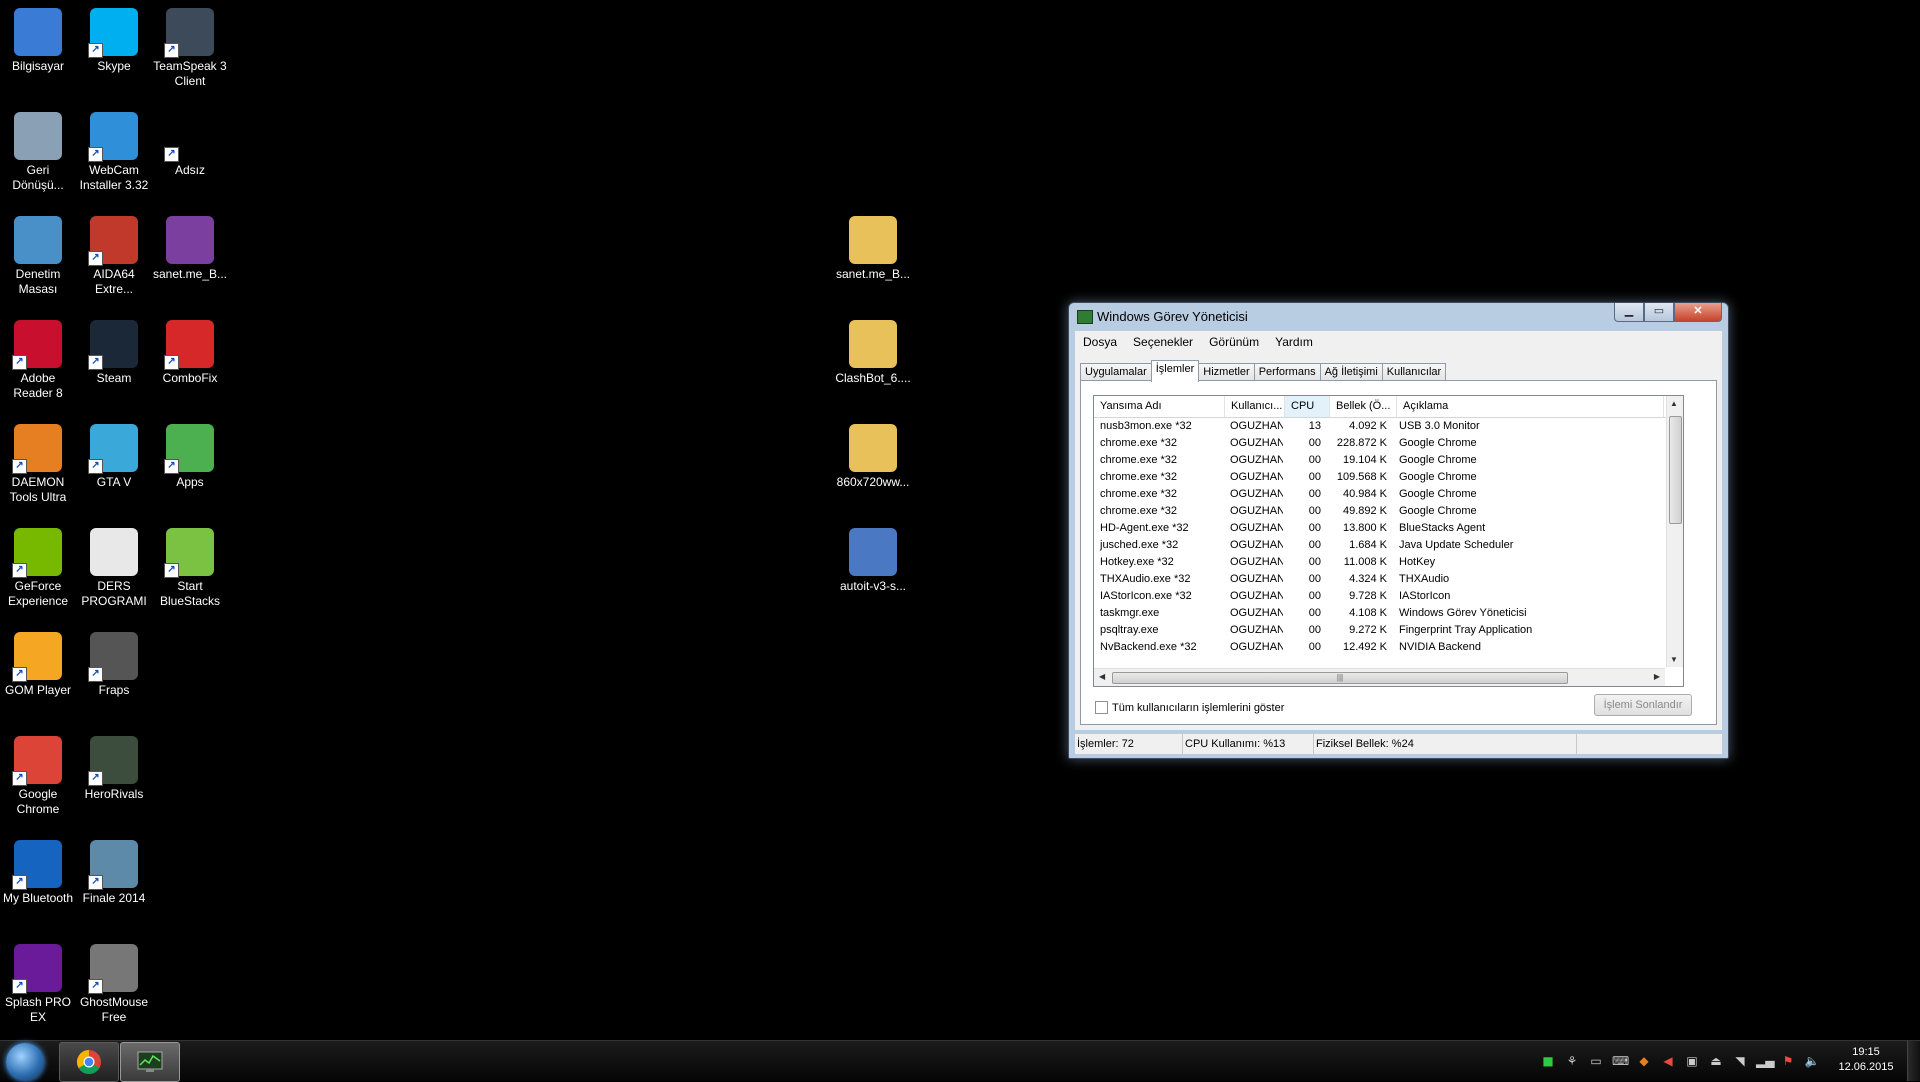 This screenshot has height=1082, width=1920. Describe the element at coordinates (1340, 678) in the screenshot. I see `horizontal-scroll-thumb: |||` at that location.